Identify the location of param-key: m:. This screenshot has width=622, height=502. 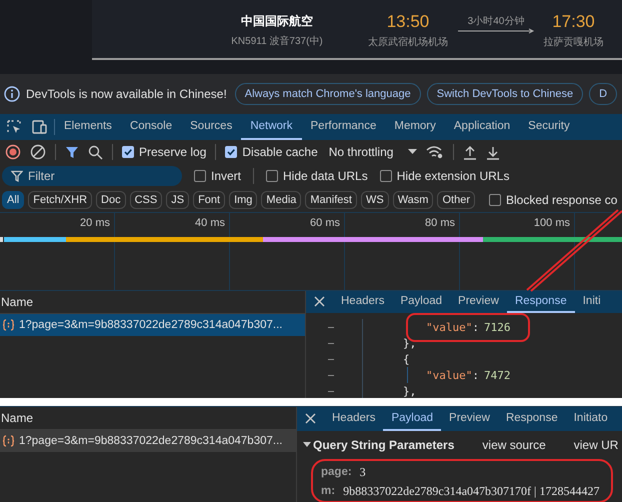
(328, 491).